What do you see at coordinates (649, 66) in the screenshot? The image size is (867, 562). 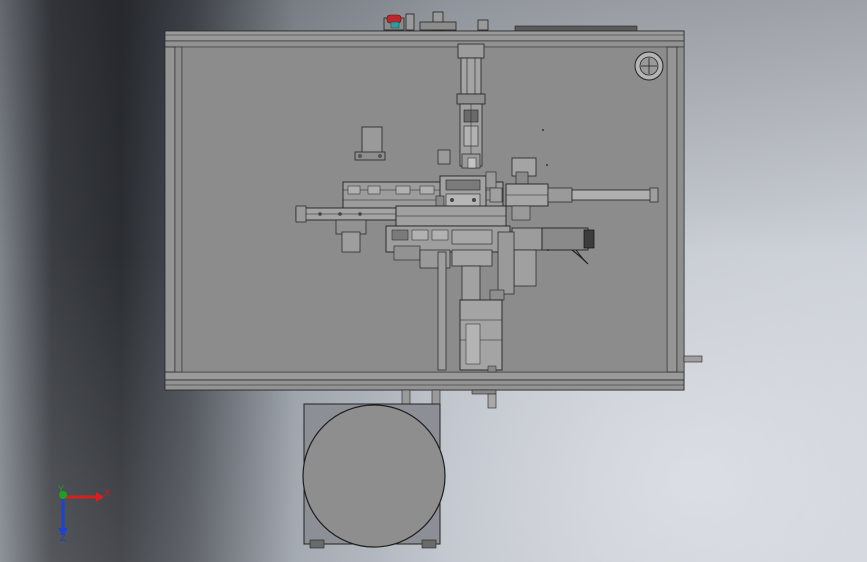 I see `gauge-dial` at bounding box center [649, 66].